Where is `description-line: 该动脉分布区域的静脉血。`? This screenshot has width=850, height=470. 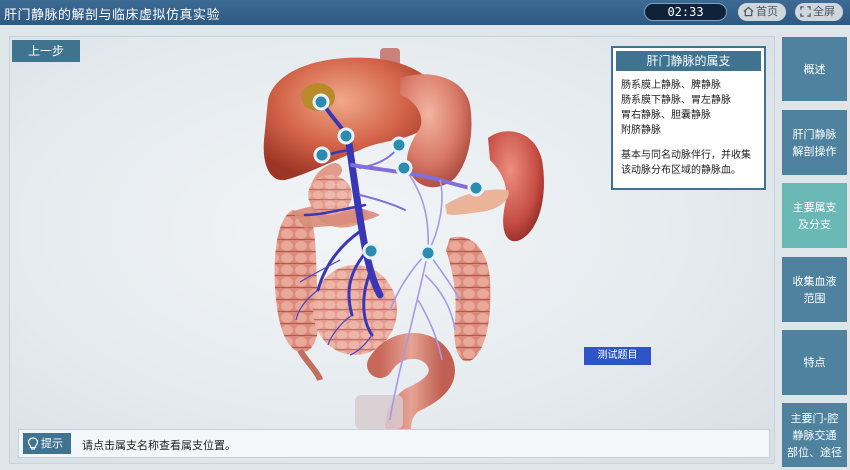
description-line: 该动脉分布区域的静脉血。 is located at coordinates (681, 170).